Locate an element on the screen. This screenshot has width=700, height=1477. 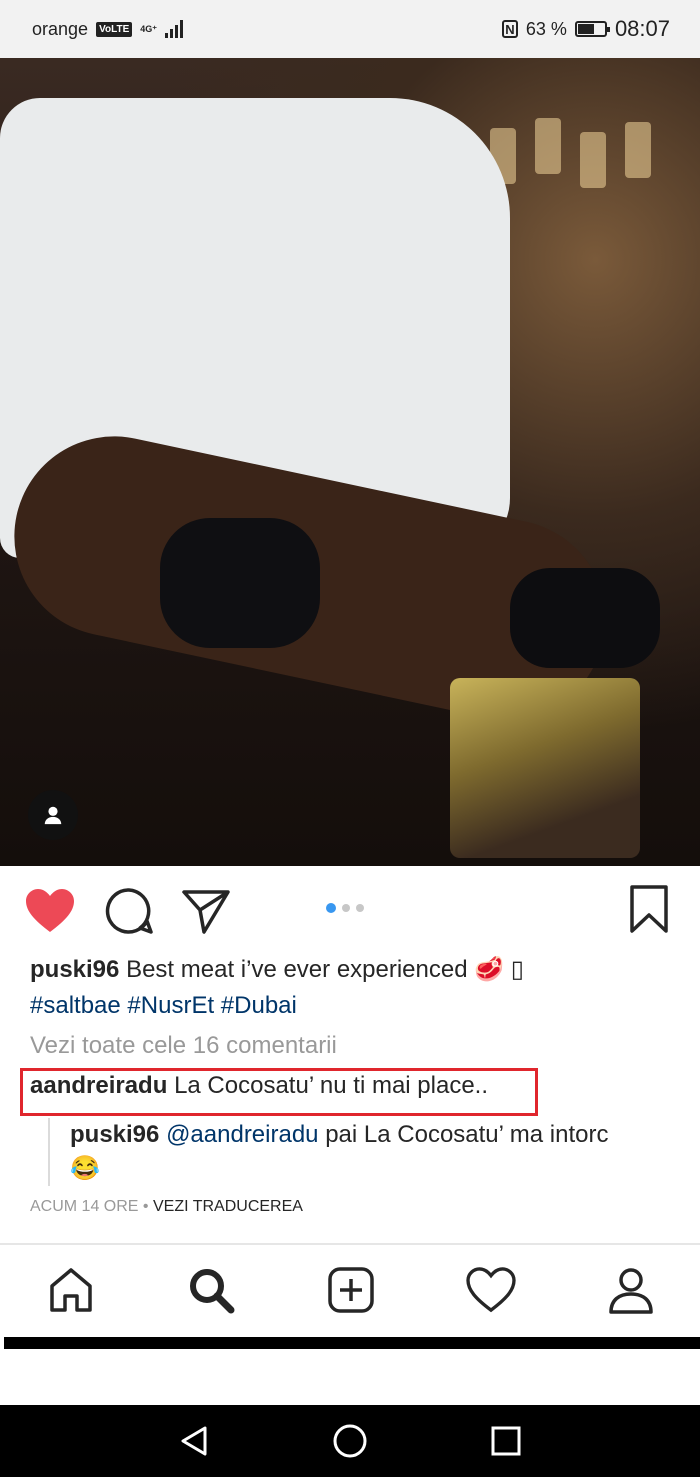
search-icon is located at coordinates (211, 1290).